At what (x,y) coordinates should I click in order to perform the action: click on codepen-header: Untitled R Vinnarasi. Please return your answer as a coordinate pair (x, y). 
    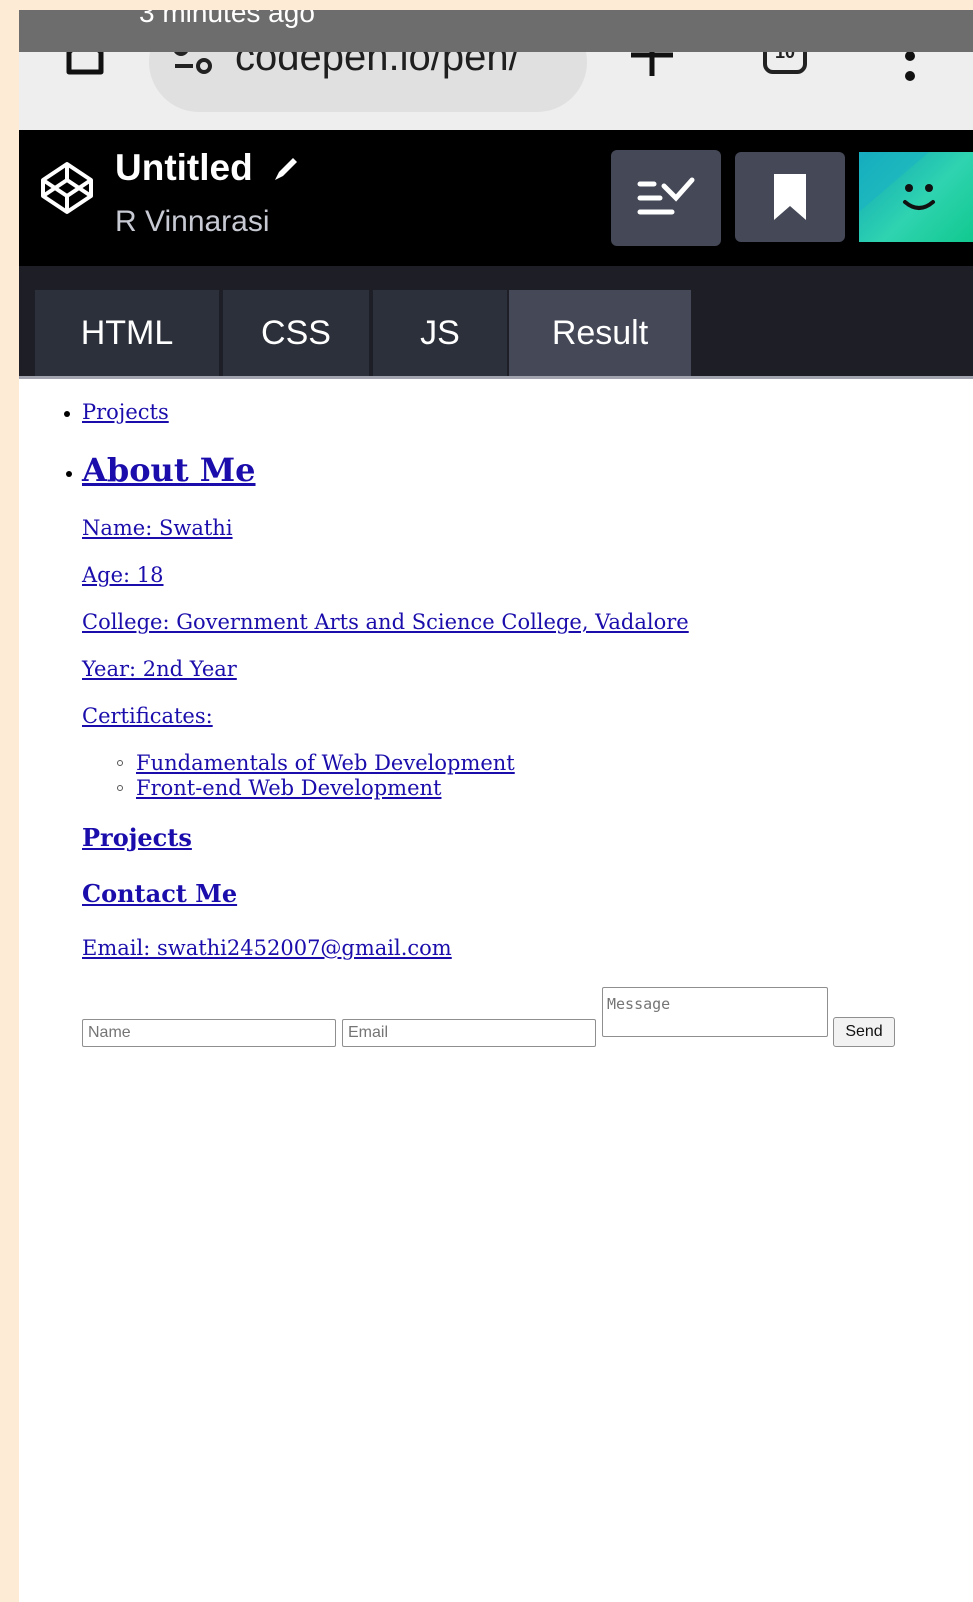
    Looking at the image, I should click on (496, 198).